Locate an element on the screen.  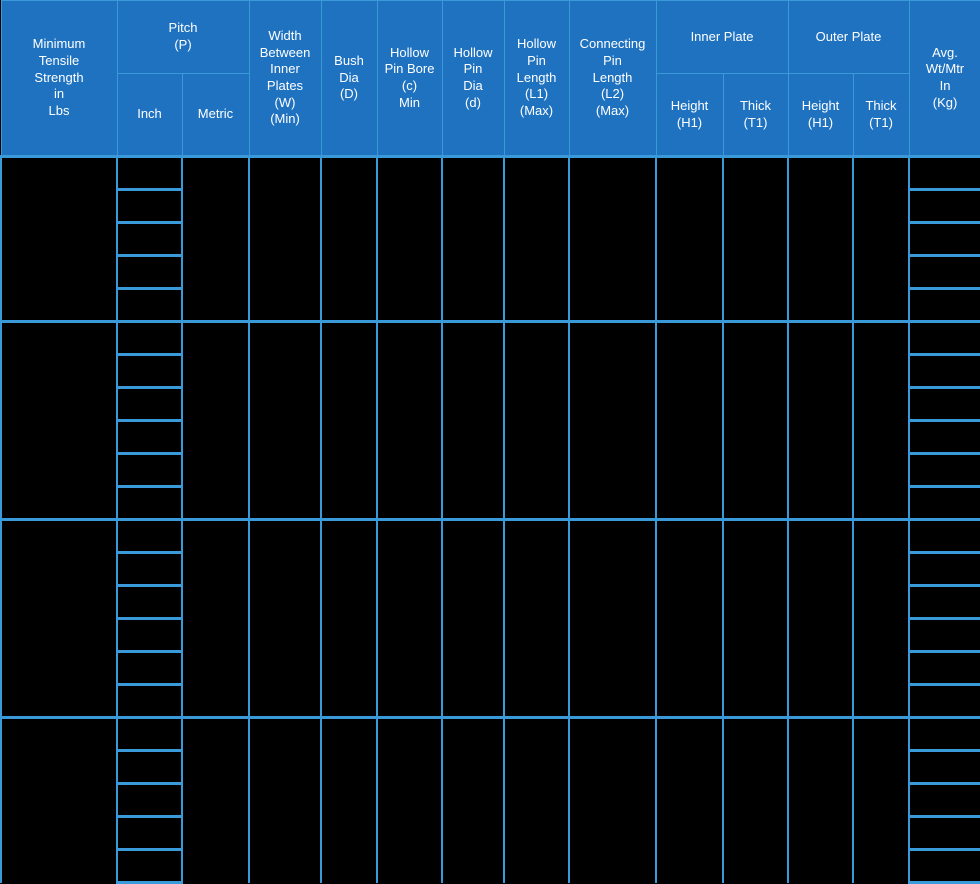
column-header-inner_plate: Inner Plate is located at coordinates (722, 37).